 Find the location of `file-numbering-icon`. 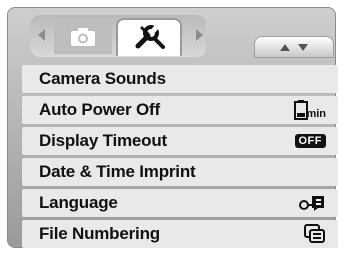

file-numbering-icon is located at coordinates (314, 233).